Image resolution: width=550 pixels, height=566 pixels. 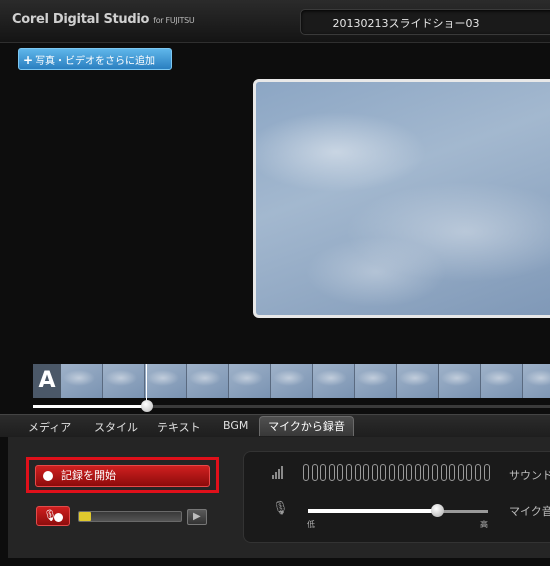 I want to click on start-recording-label: 記録を開始, so click(x=88, y=475).